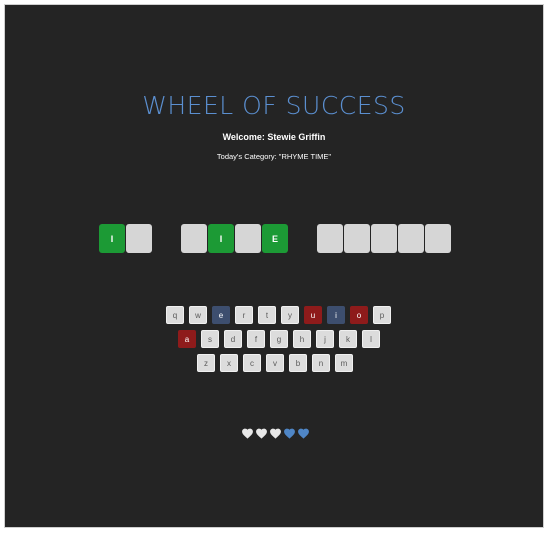 The image size is (550, 550). What do you see at coordinates (244, 315) in the screenshot?
I see `key-r: r` at bounding box center [244, 315].